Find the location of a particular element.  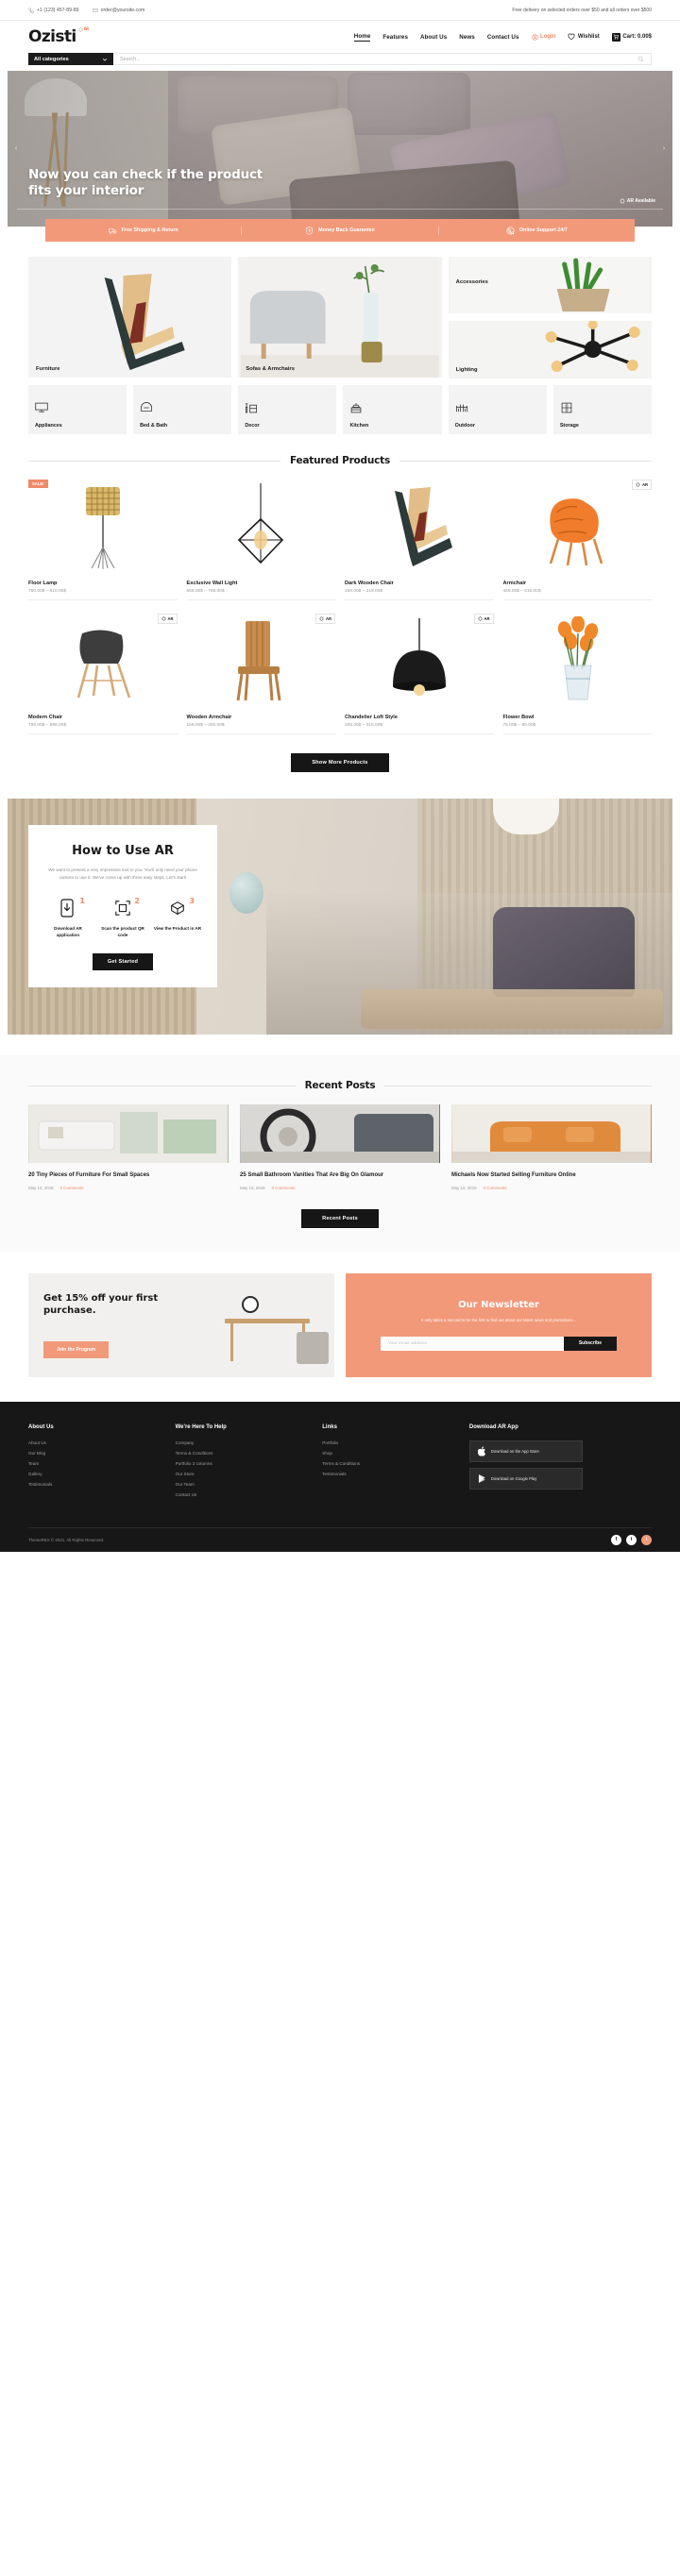

footer-link: Gallery is located at coordinates (95, 1474).